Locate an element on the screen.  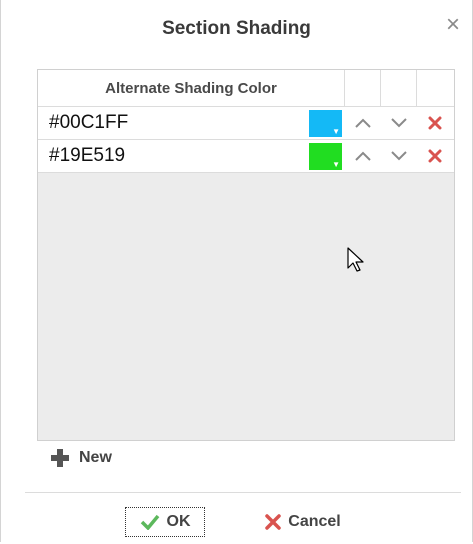
cancel-button: Cancel is located at coordinates (303, 522).